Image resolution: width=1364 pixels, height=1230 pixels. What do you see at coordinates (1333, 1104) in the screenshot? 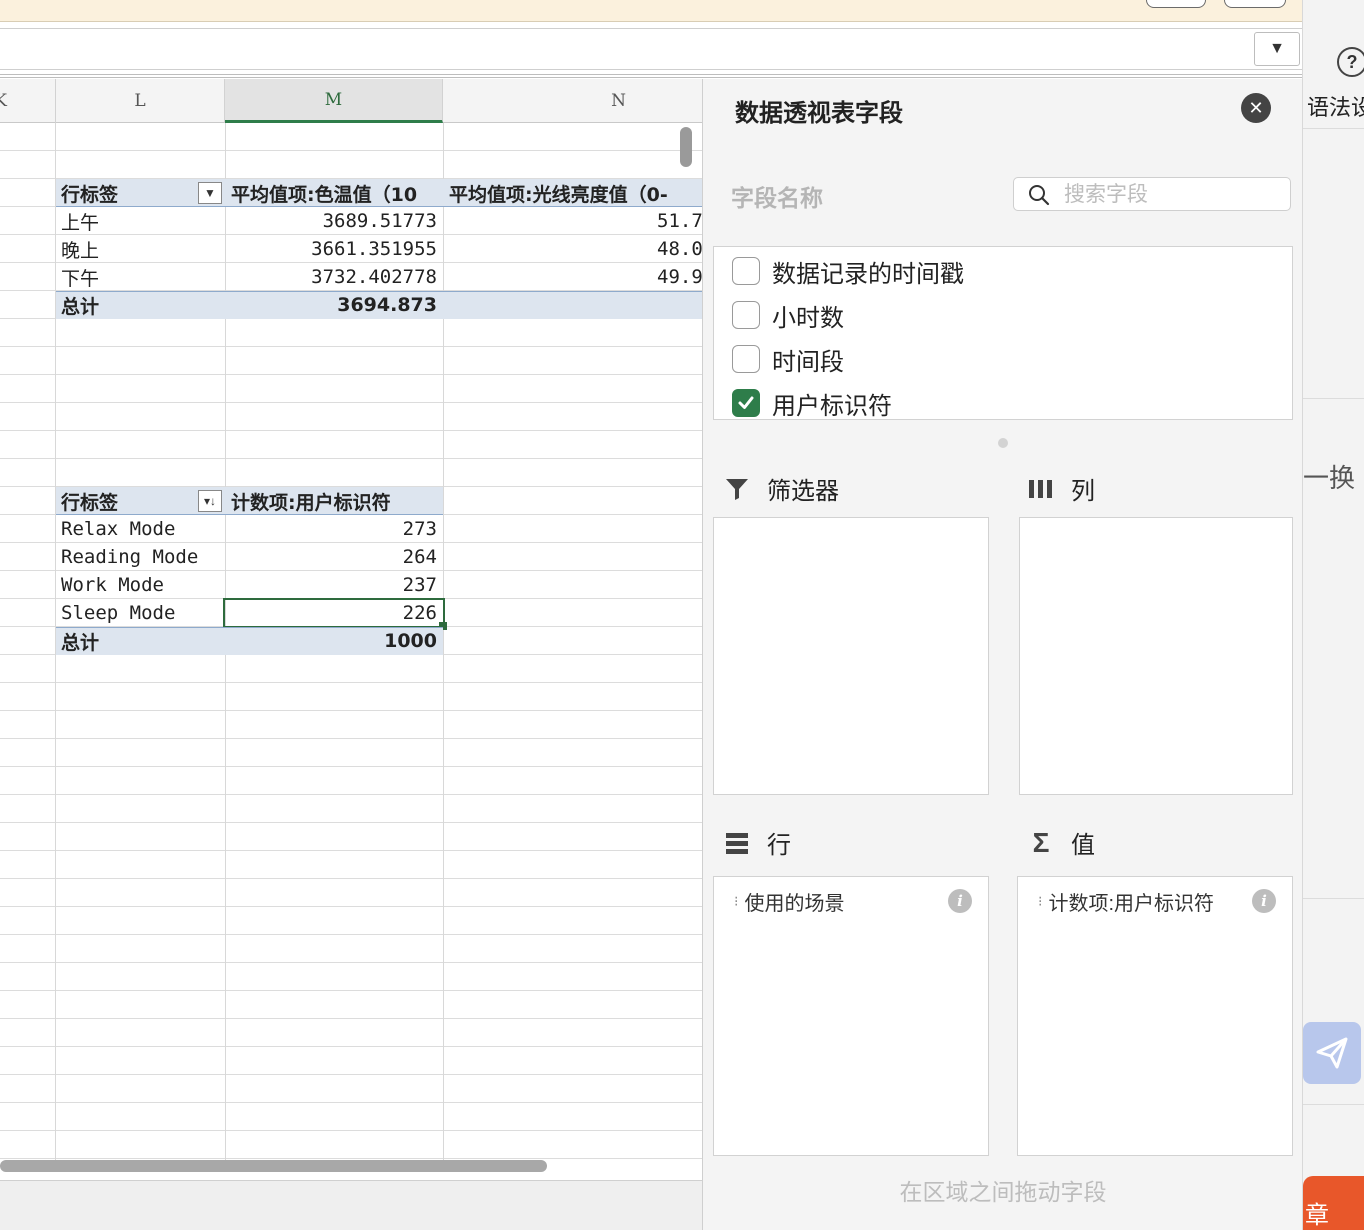
I see `sidebar-divider` at bounding box center [1333, 1104].